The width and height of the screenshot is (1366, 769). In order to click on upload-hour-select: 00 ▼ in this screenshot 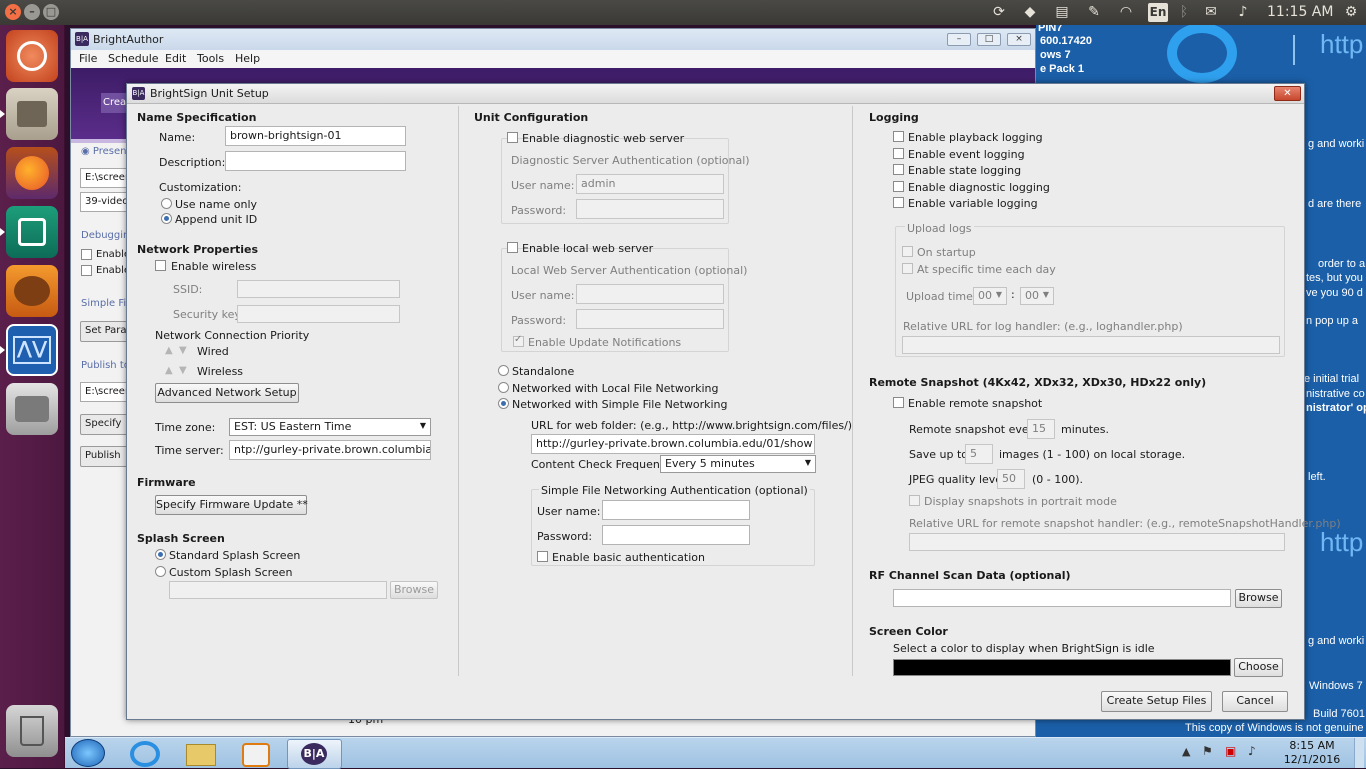, I will do `click(990, 296)`.